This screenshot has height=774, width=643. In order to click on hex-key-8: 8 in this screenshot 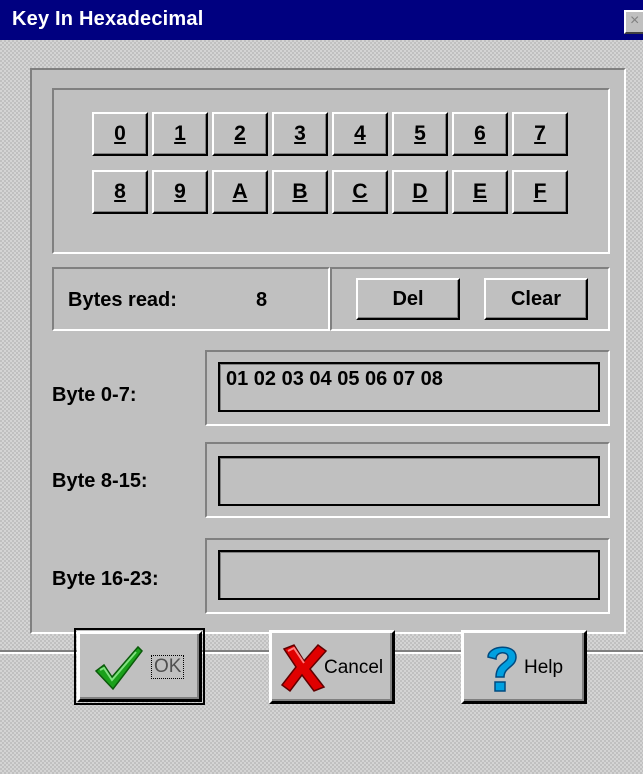, I will do `click(120, 192)`.